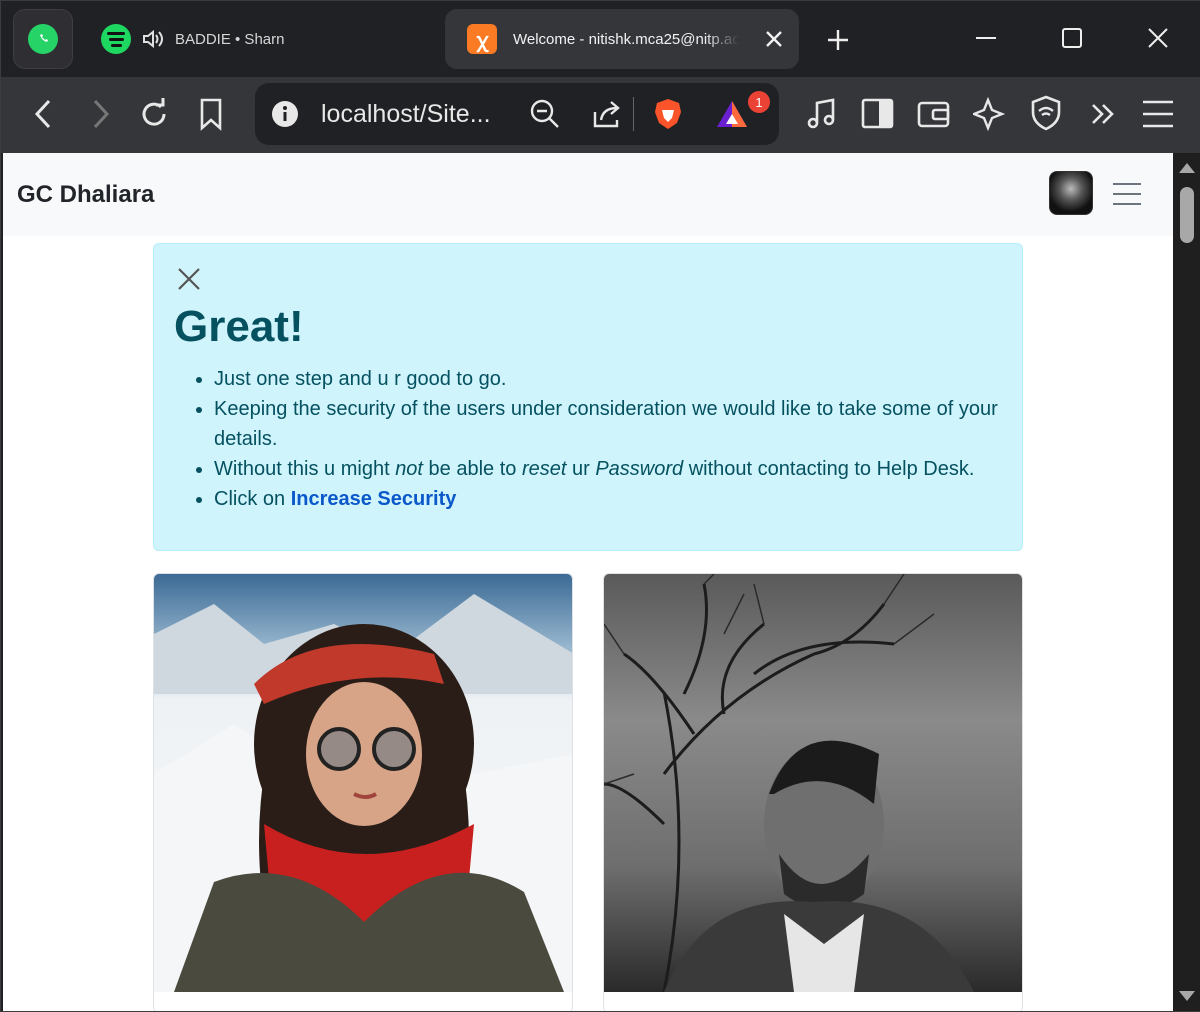 Image resolution: width=1200 pixels, height=1012 pixels. I want to click on speaker-icon, so click(153, 39).